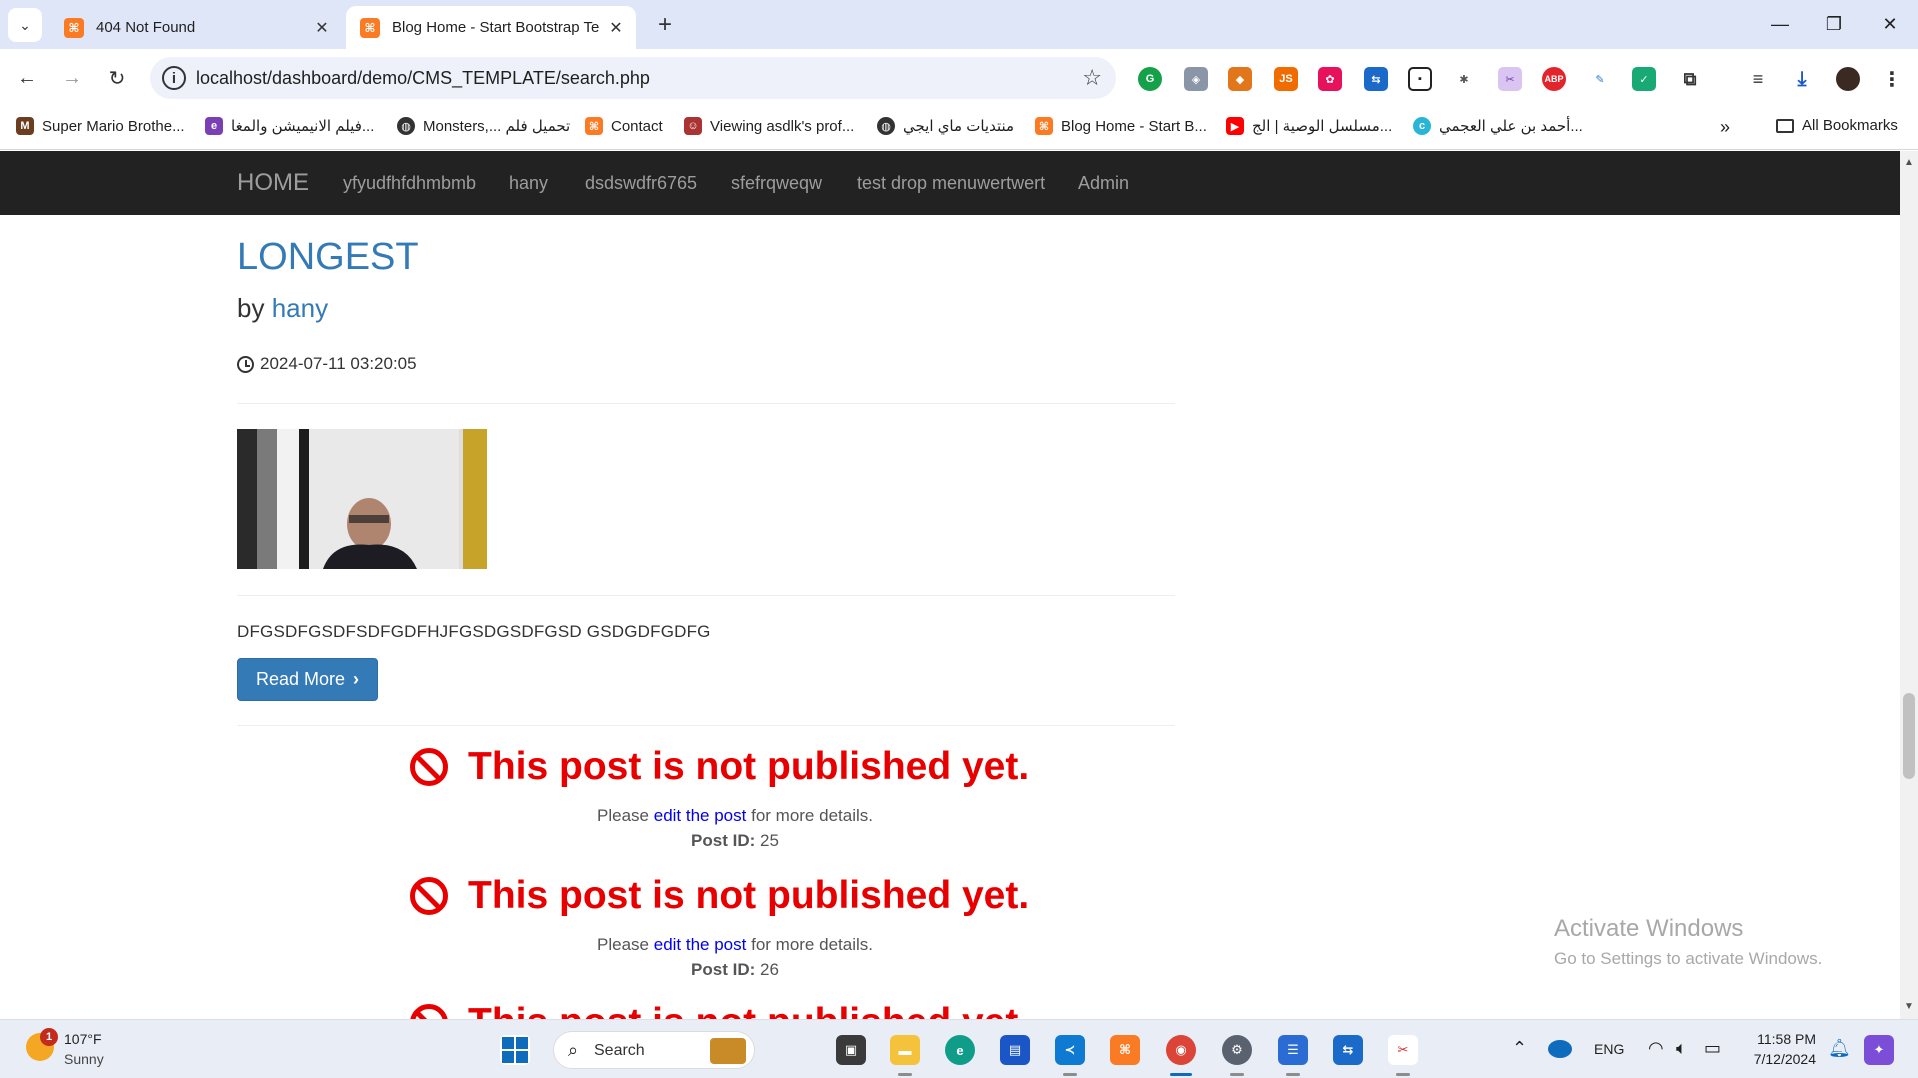 Image resolution: width=1918 pixels, height=1078 pixels. I want to click on task-view-icon: ▣, so click(851, 1050).